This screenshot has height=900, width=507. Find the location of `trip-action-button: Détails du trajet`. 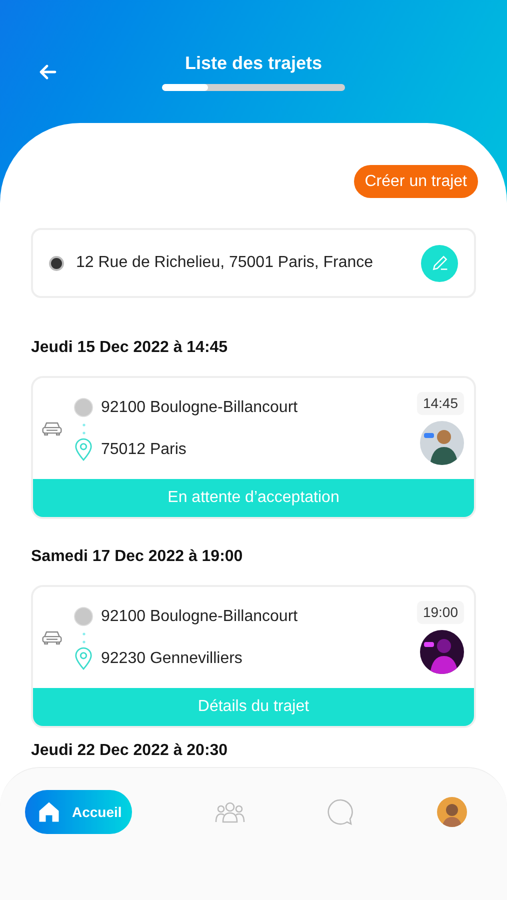

trip-action-button: Détails du trajet is located at coordinates (253, 707).